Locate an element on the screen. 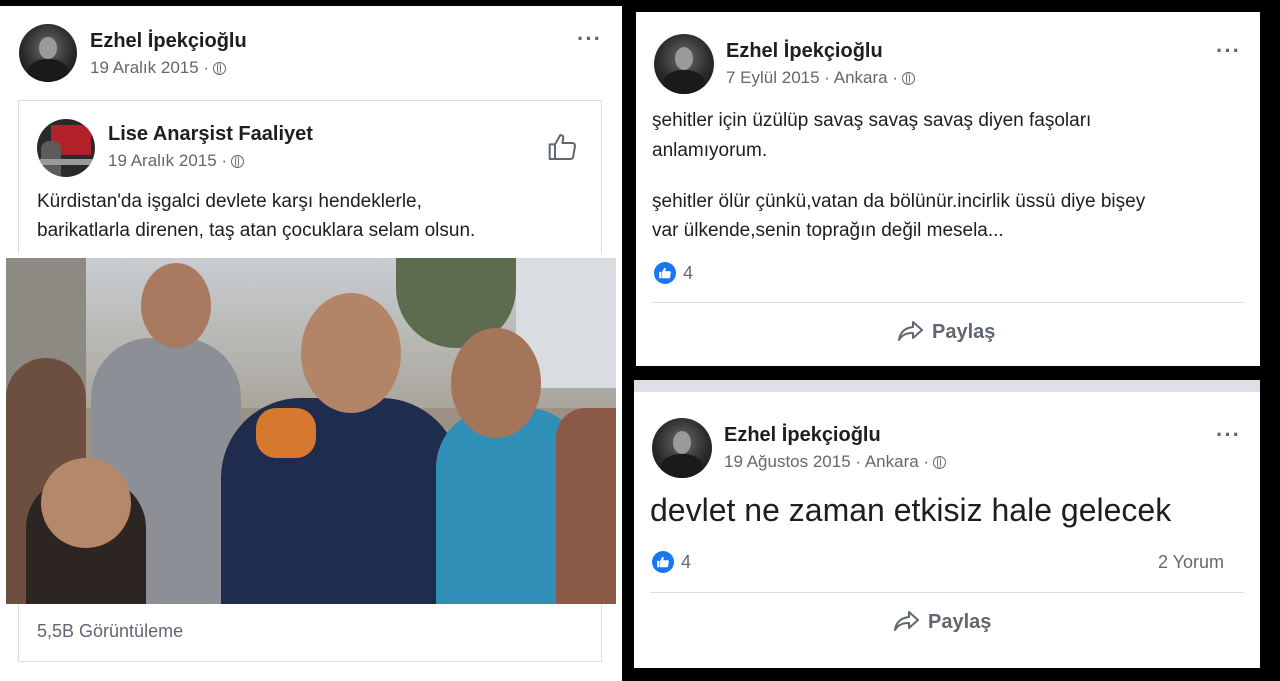 The width and height of the screenshot is (1280, 681). child-right-edge is located at coordinates (586, 506).